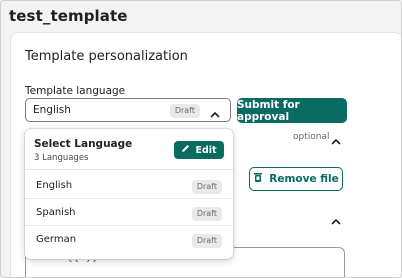 The image size is (402, 278). I want to click on language-option-label: German, so click(56, 239).